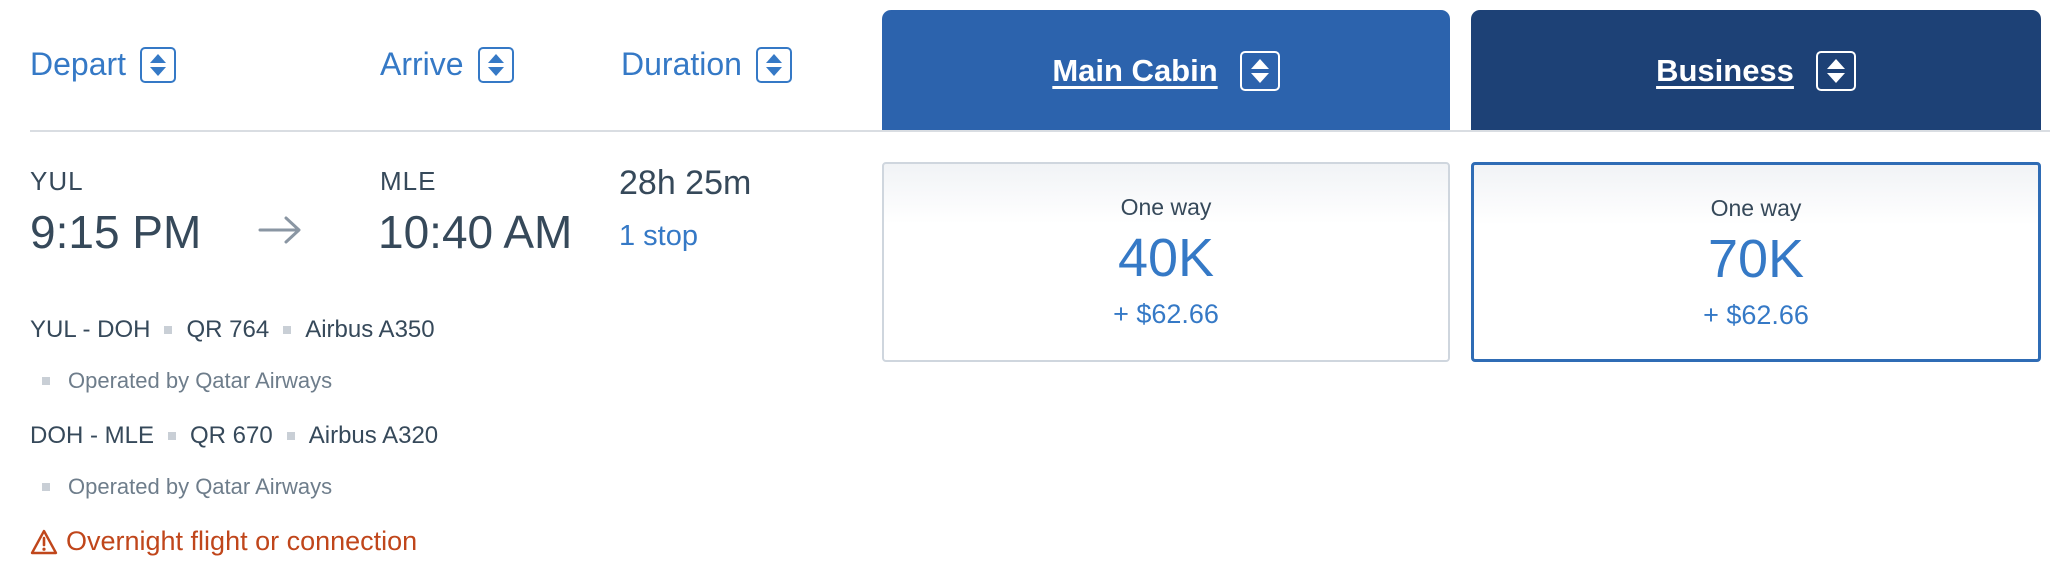 This screenshot has width=2068, height=568. I want to click on main-cabin-label: Main Cabin, so click(1135, 70).